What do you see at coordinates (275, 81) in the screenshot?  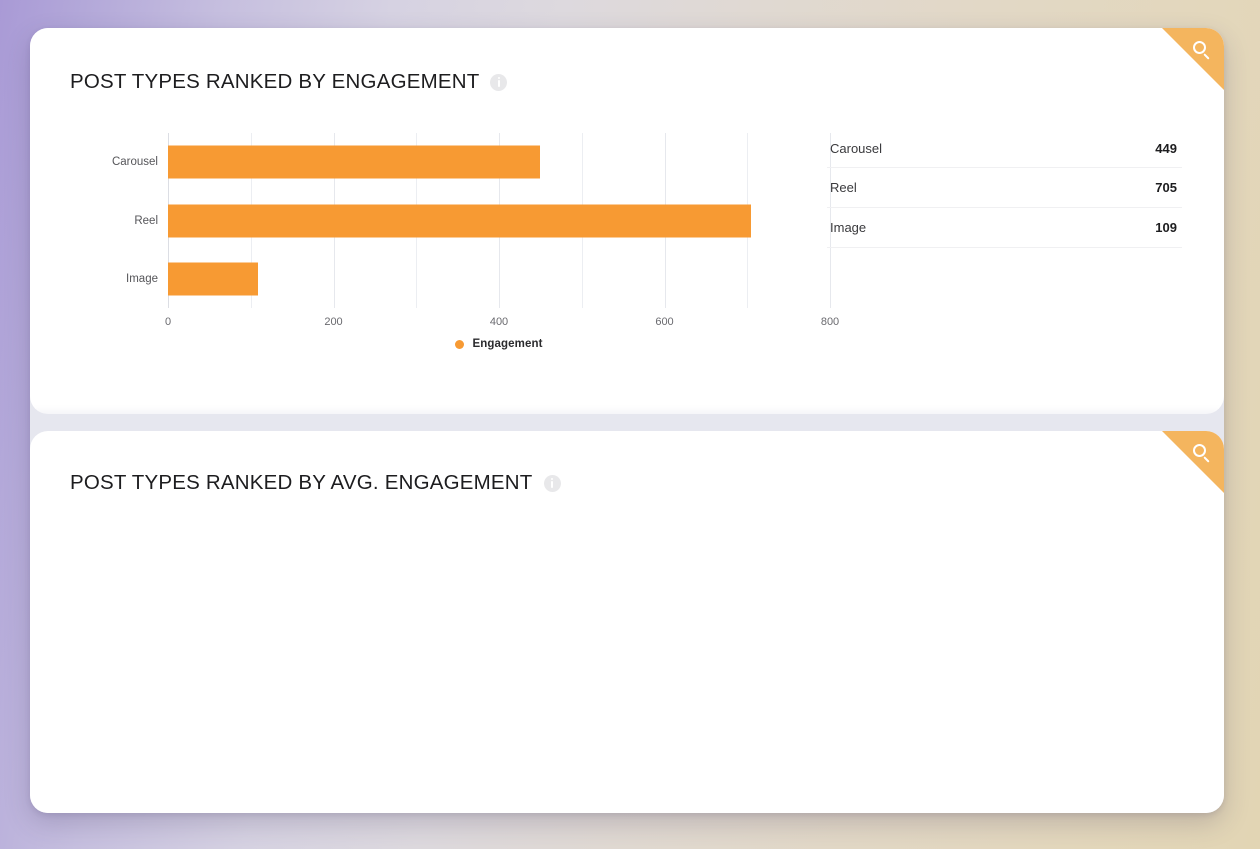 I see `page-title: POST TYPES RANKED BY ENGAGEMENT` at bounding box center [275, 81].